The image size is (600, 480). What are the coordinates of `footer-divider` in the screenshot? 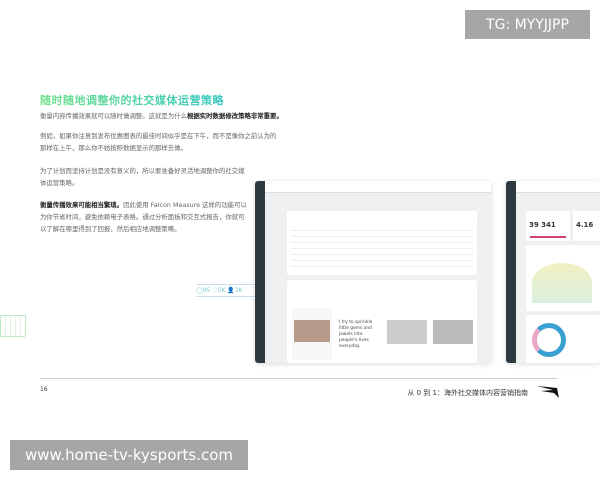 It's located at (298, 378).